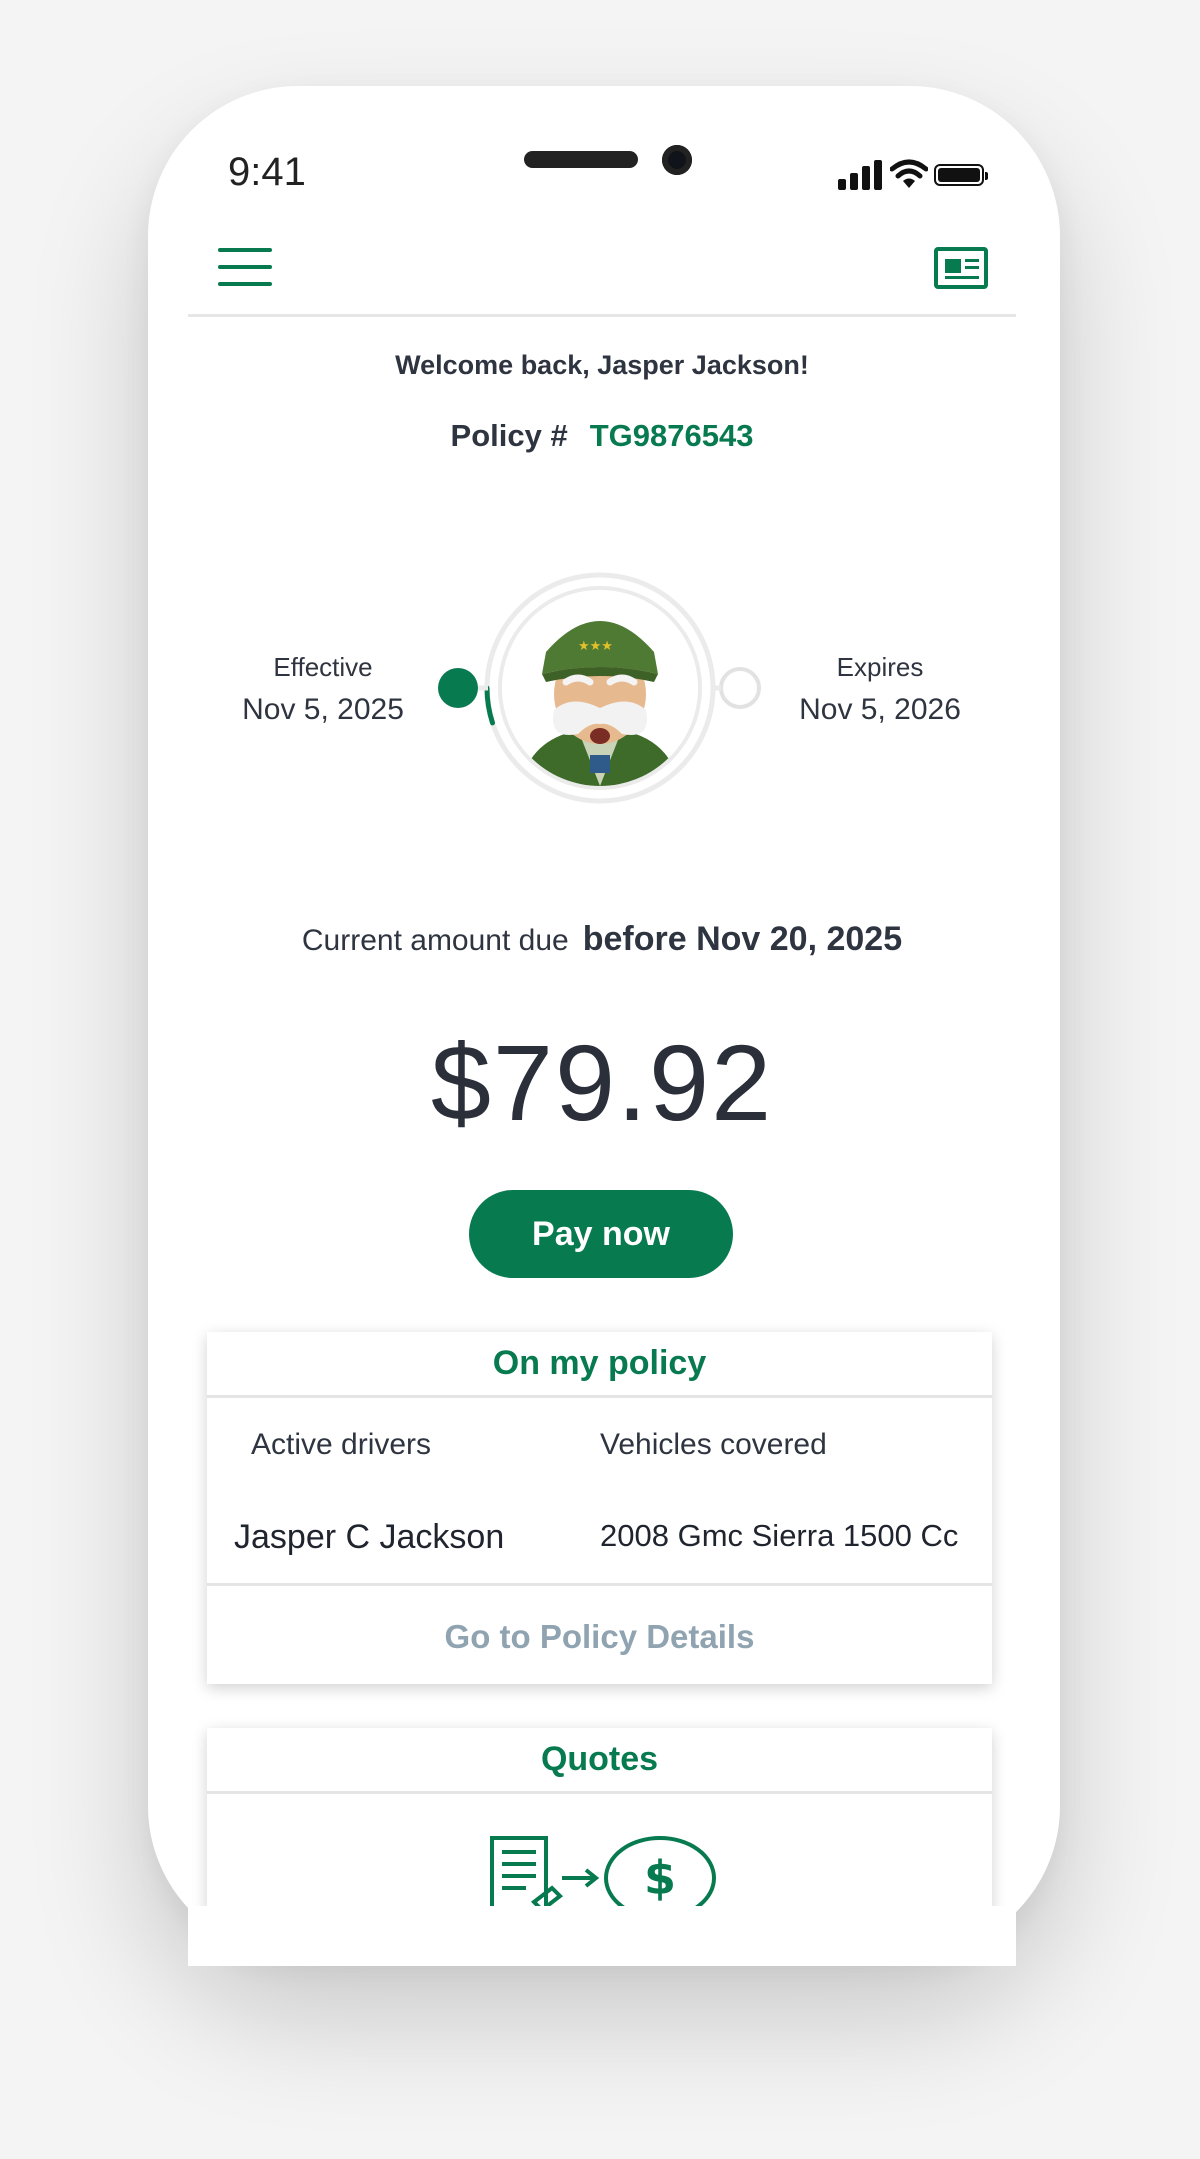 The height and width of the screenshot is (2159, 1200). I want to click on policy-number-row: Policy # TG9876543, so click(602, 436).